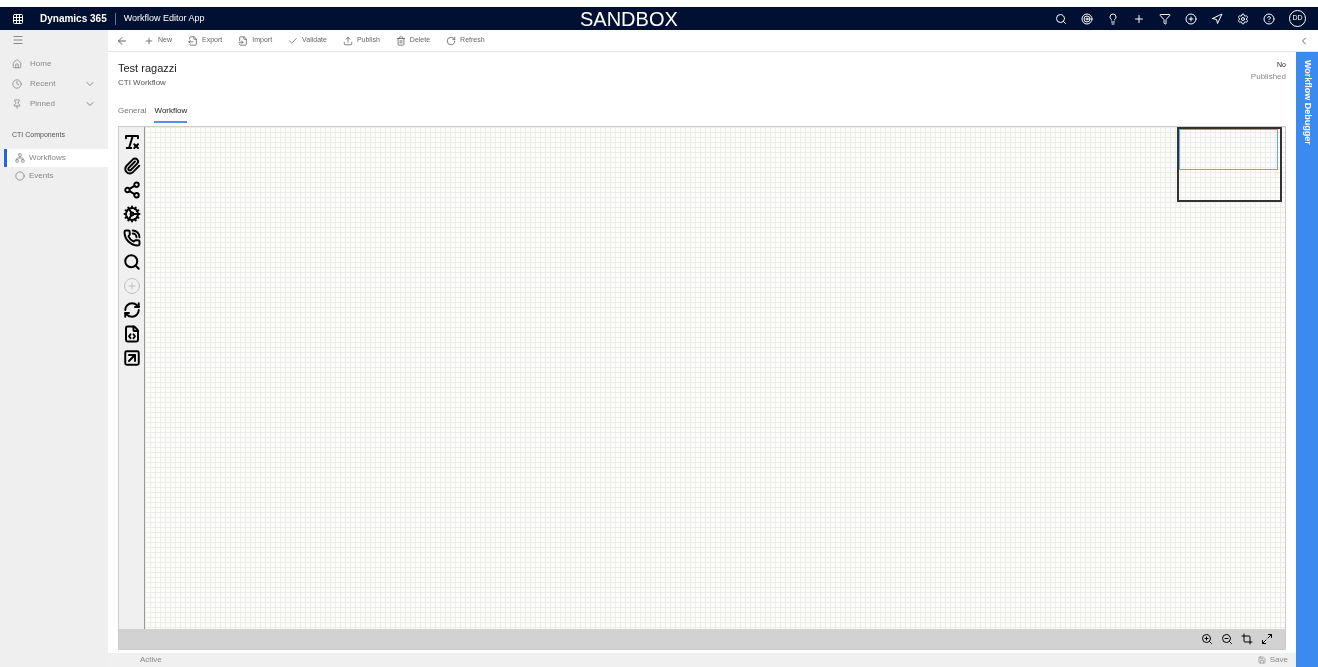 This screenshot has width=1318, height=667. Describe the element at coordinates (1243, 18) in the screenshot. I see `settings-icon` at that location.